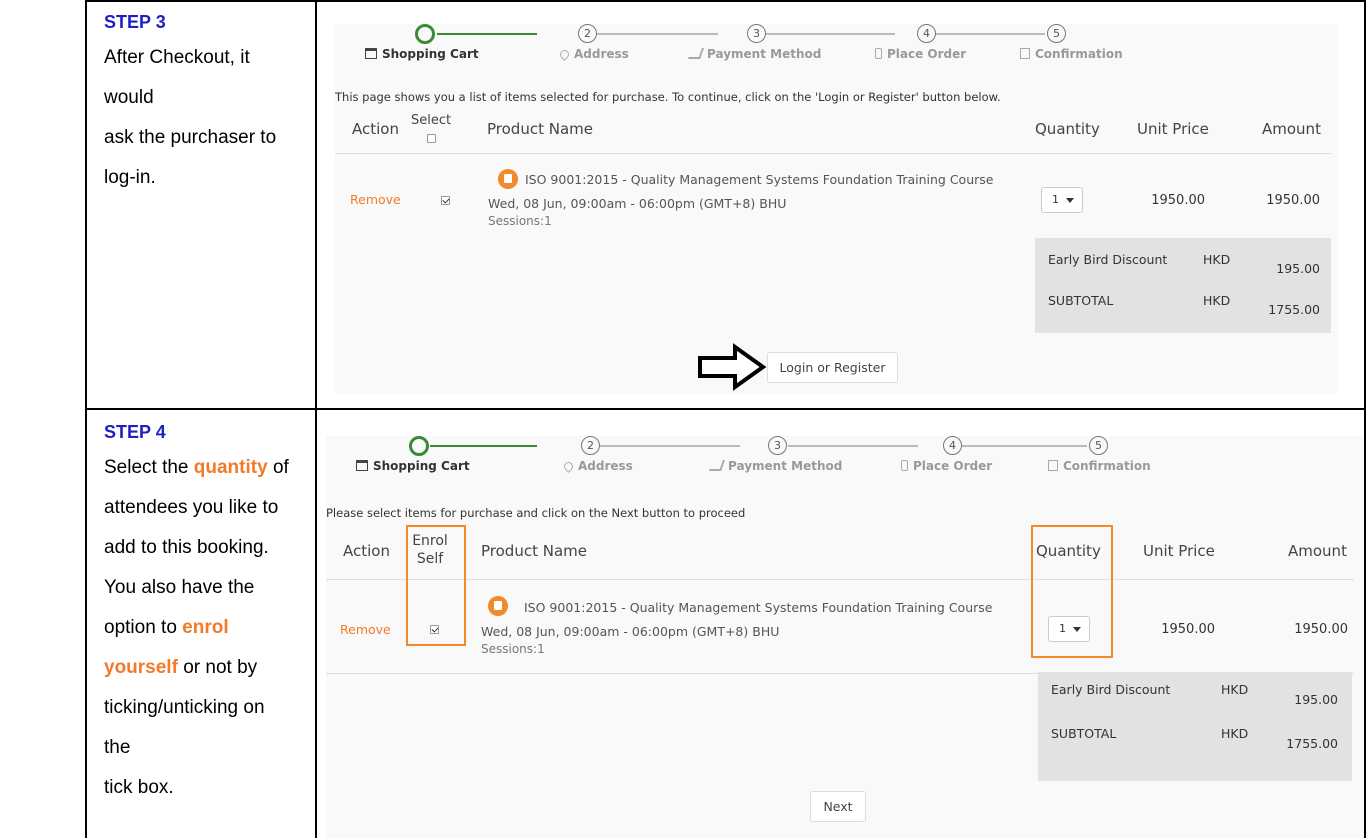 Image resolution: width=1366 pixels, height=838 pixels. I want to click on step4-line-3: add to this booking., so click(186, 547).